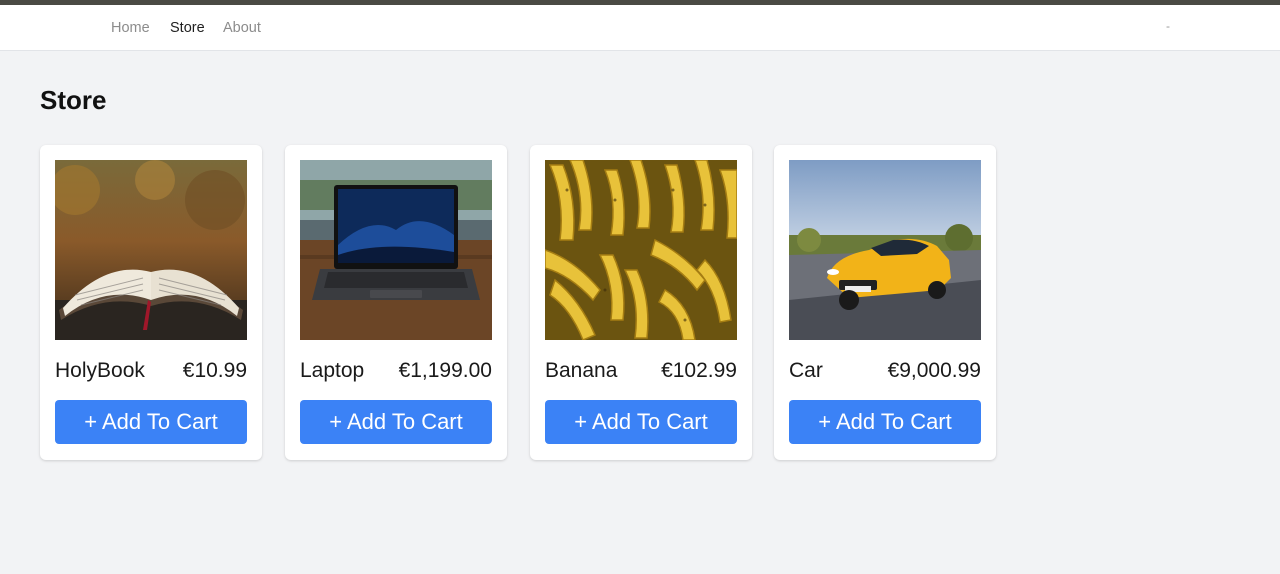 Image resolution: width=1280 pixels, height=574 pixels. I want to click on nav-link-store: Store, so click(187, 28).